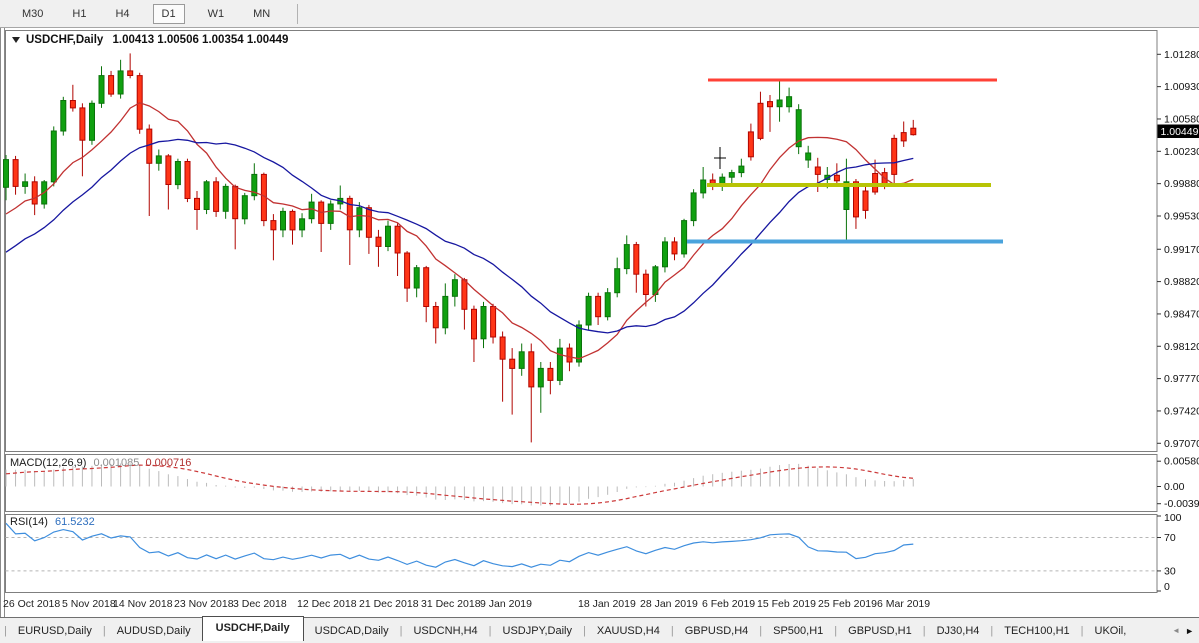 The width and height of the screenshot is (1199, 643). Describe the element at coordinates (1181, 282) in the screenshot. I see `price-axis-label: 0.98820` at that location.